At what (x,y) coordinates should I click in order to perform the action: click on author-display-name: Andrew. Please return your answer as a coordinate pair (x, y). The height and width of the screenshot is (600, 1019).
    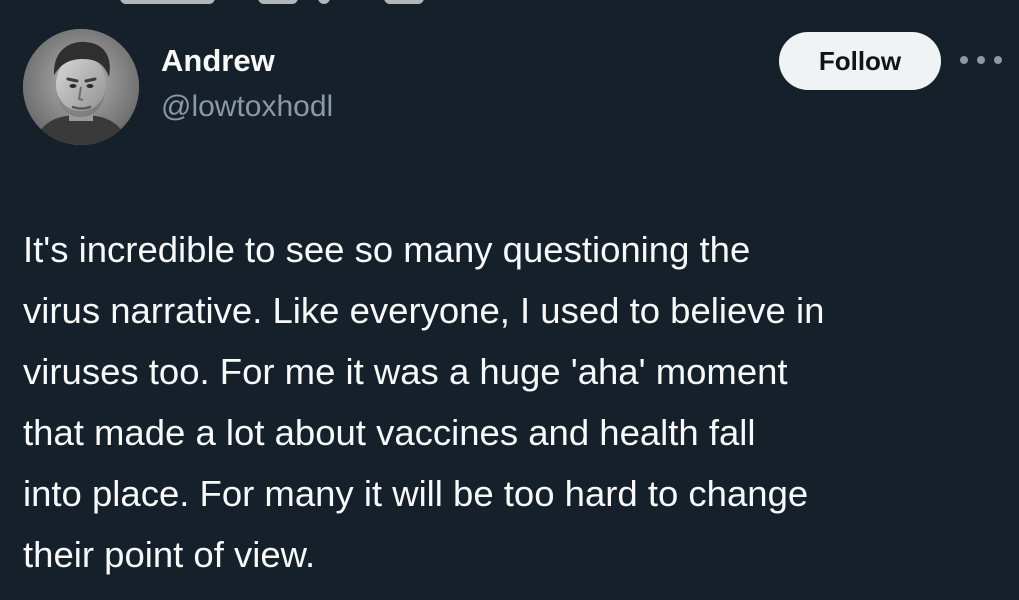
    Looking at the image, I should click on (247, 61).